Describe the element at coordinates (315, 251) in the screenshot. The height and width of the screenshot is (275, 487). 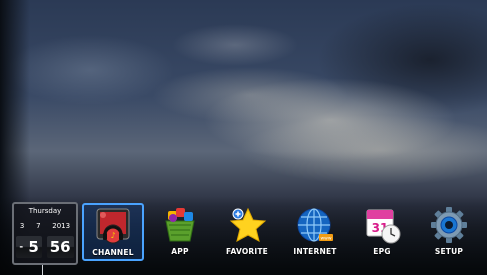
I see `menu-label-internet: INTERNET` at that location.